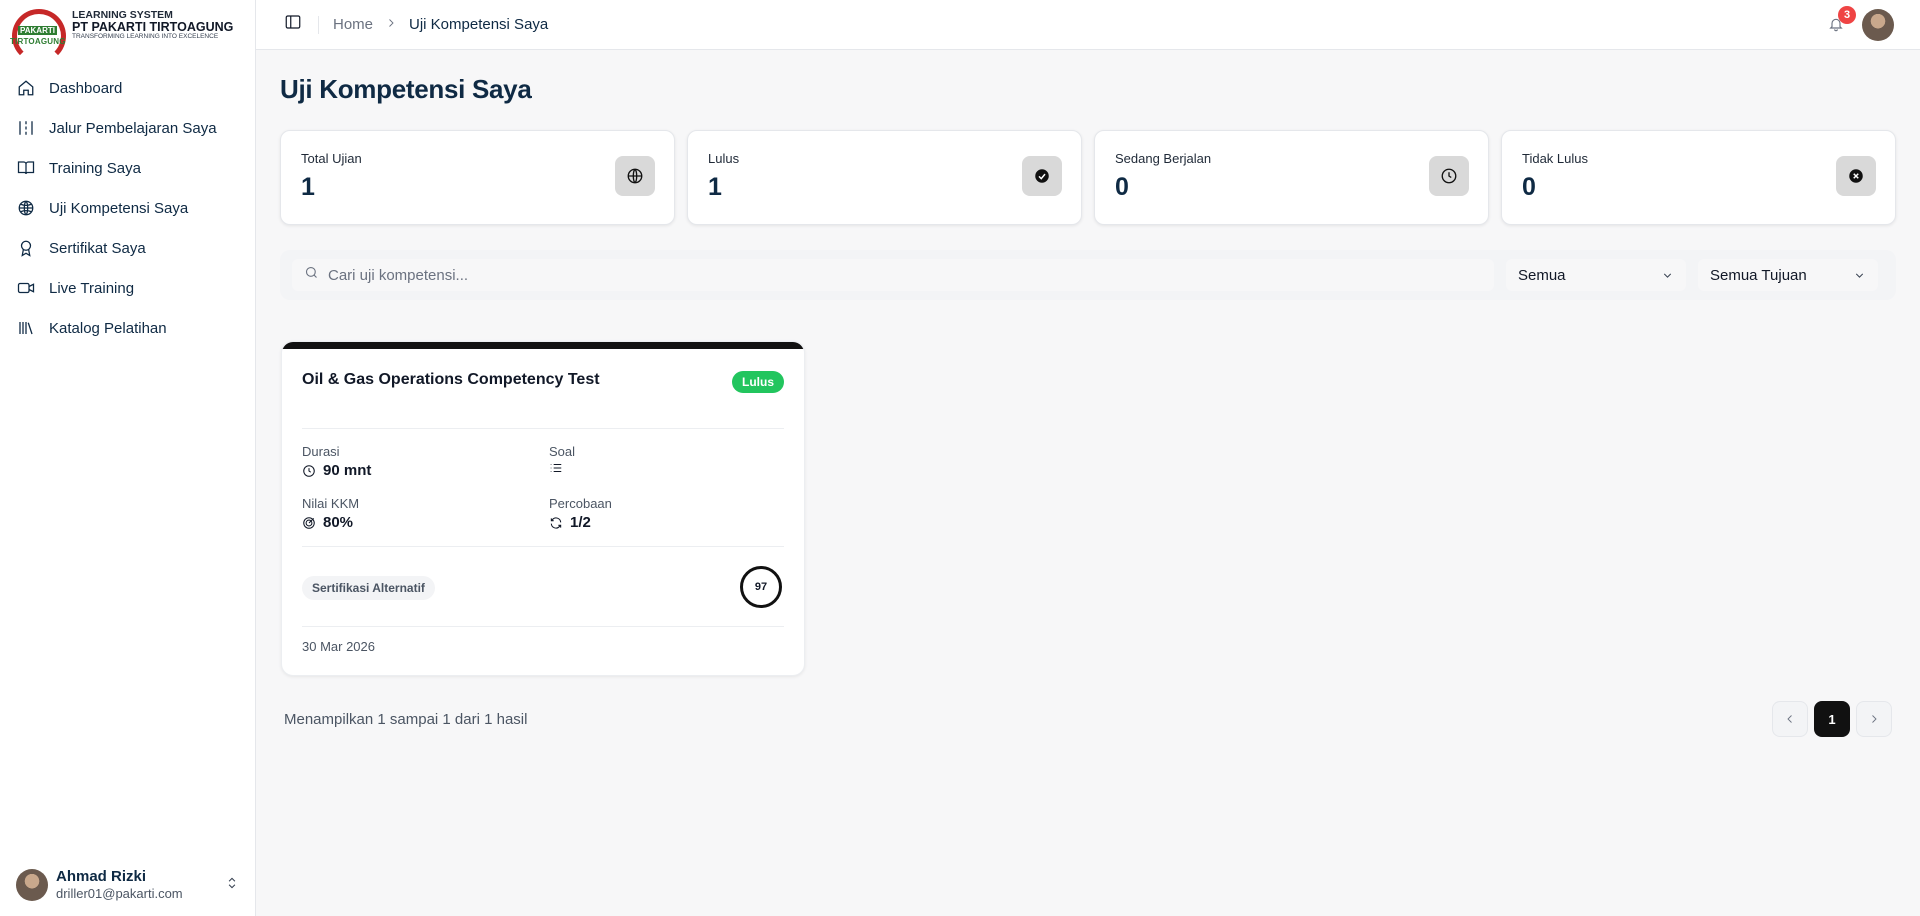 Image resolution: width=1920 pixels, height=916 pixels. Describe the element at coordinates (884, 177) in the screenshot. I see `stat-card-passed: Lulus 1` at that location.